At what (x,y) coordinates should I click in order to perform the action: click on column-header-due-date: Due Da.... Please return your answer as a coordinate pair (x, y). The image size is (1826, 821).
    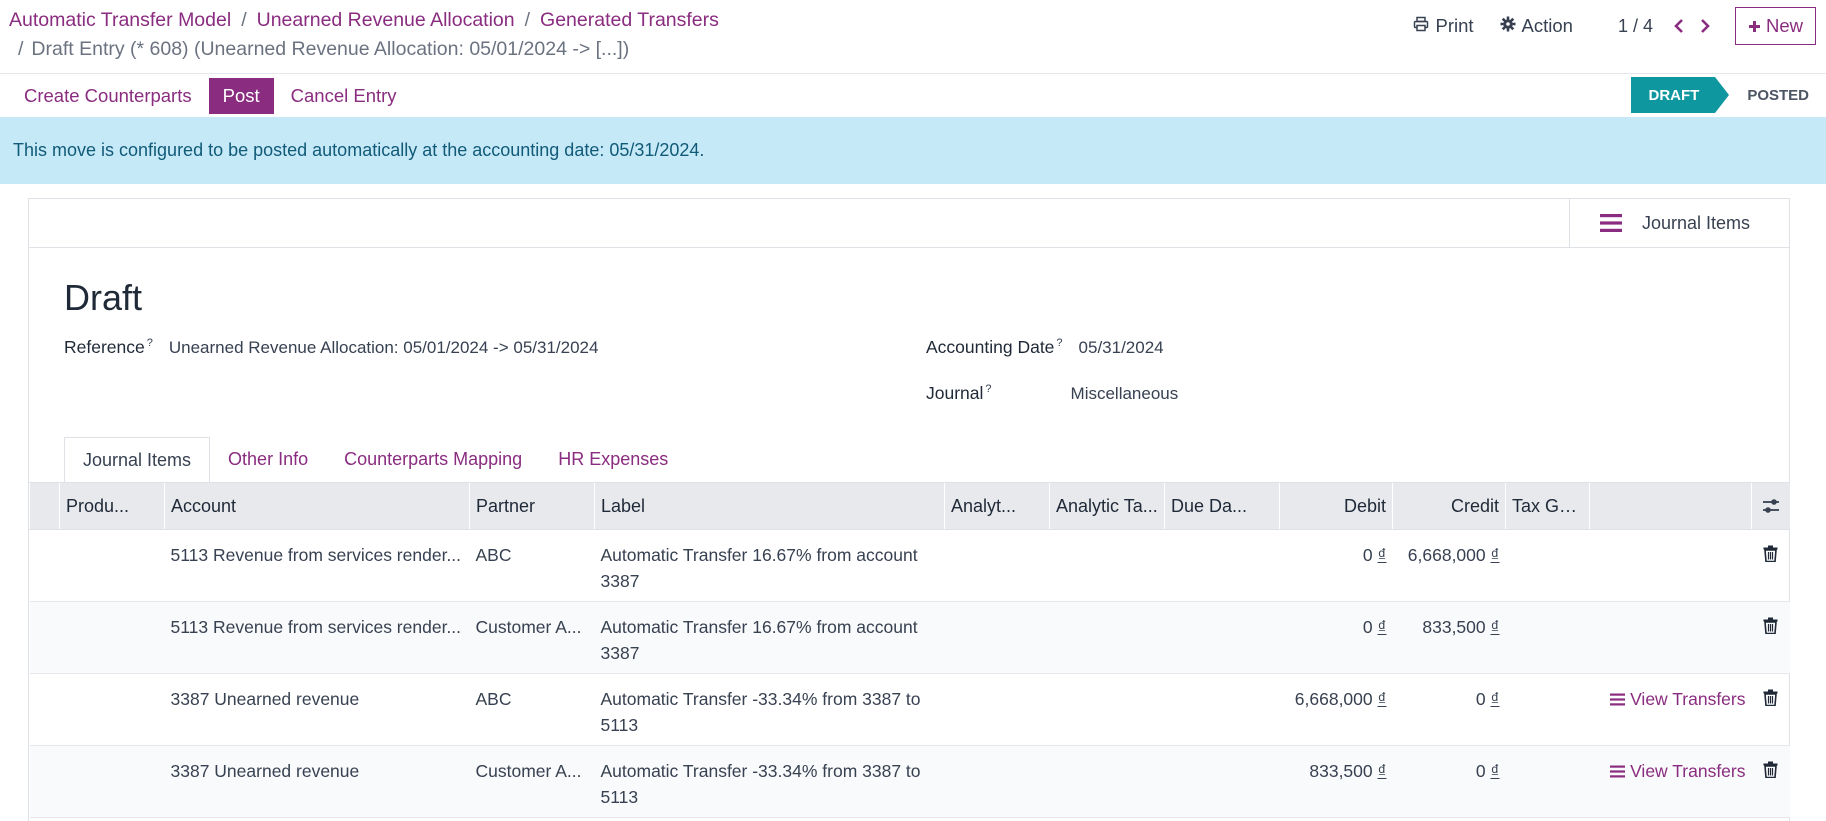
    Looking at the image, I should click on (1222, 506).